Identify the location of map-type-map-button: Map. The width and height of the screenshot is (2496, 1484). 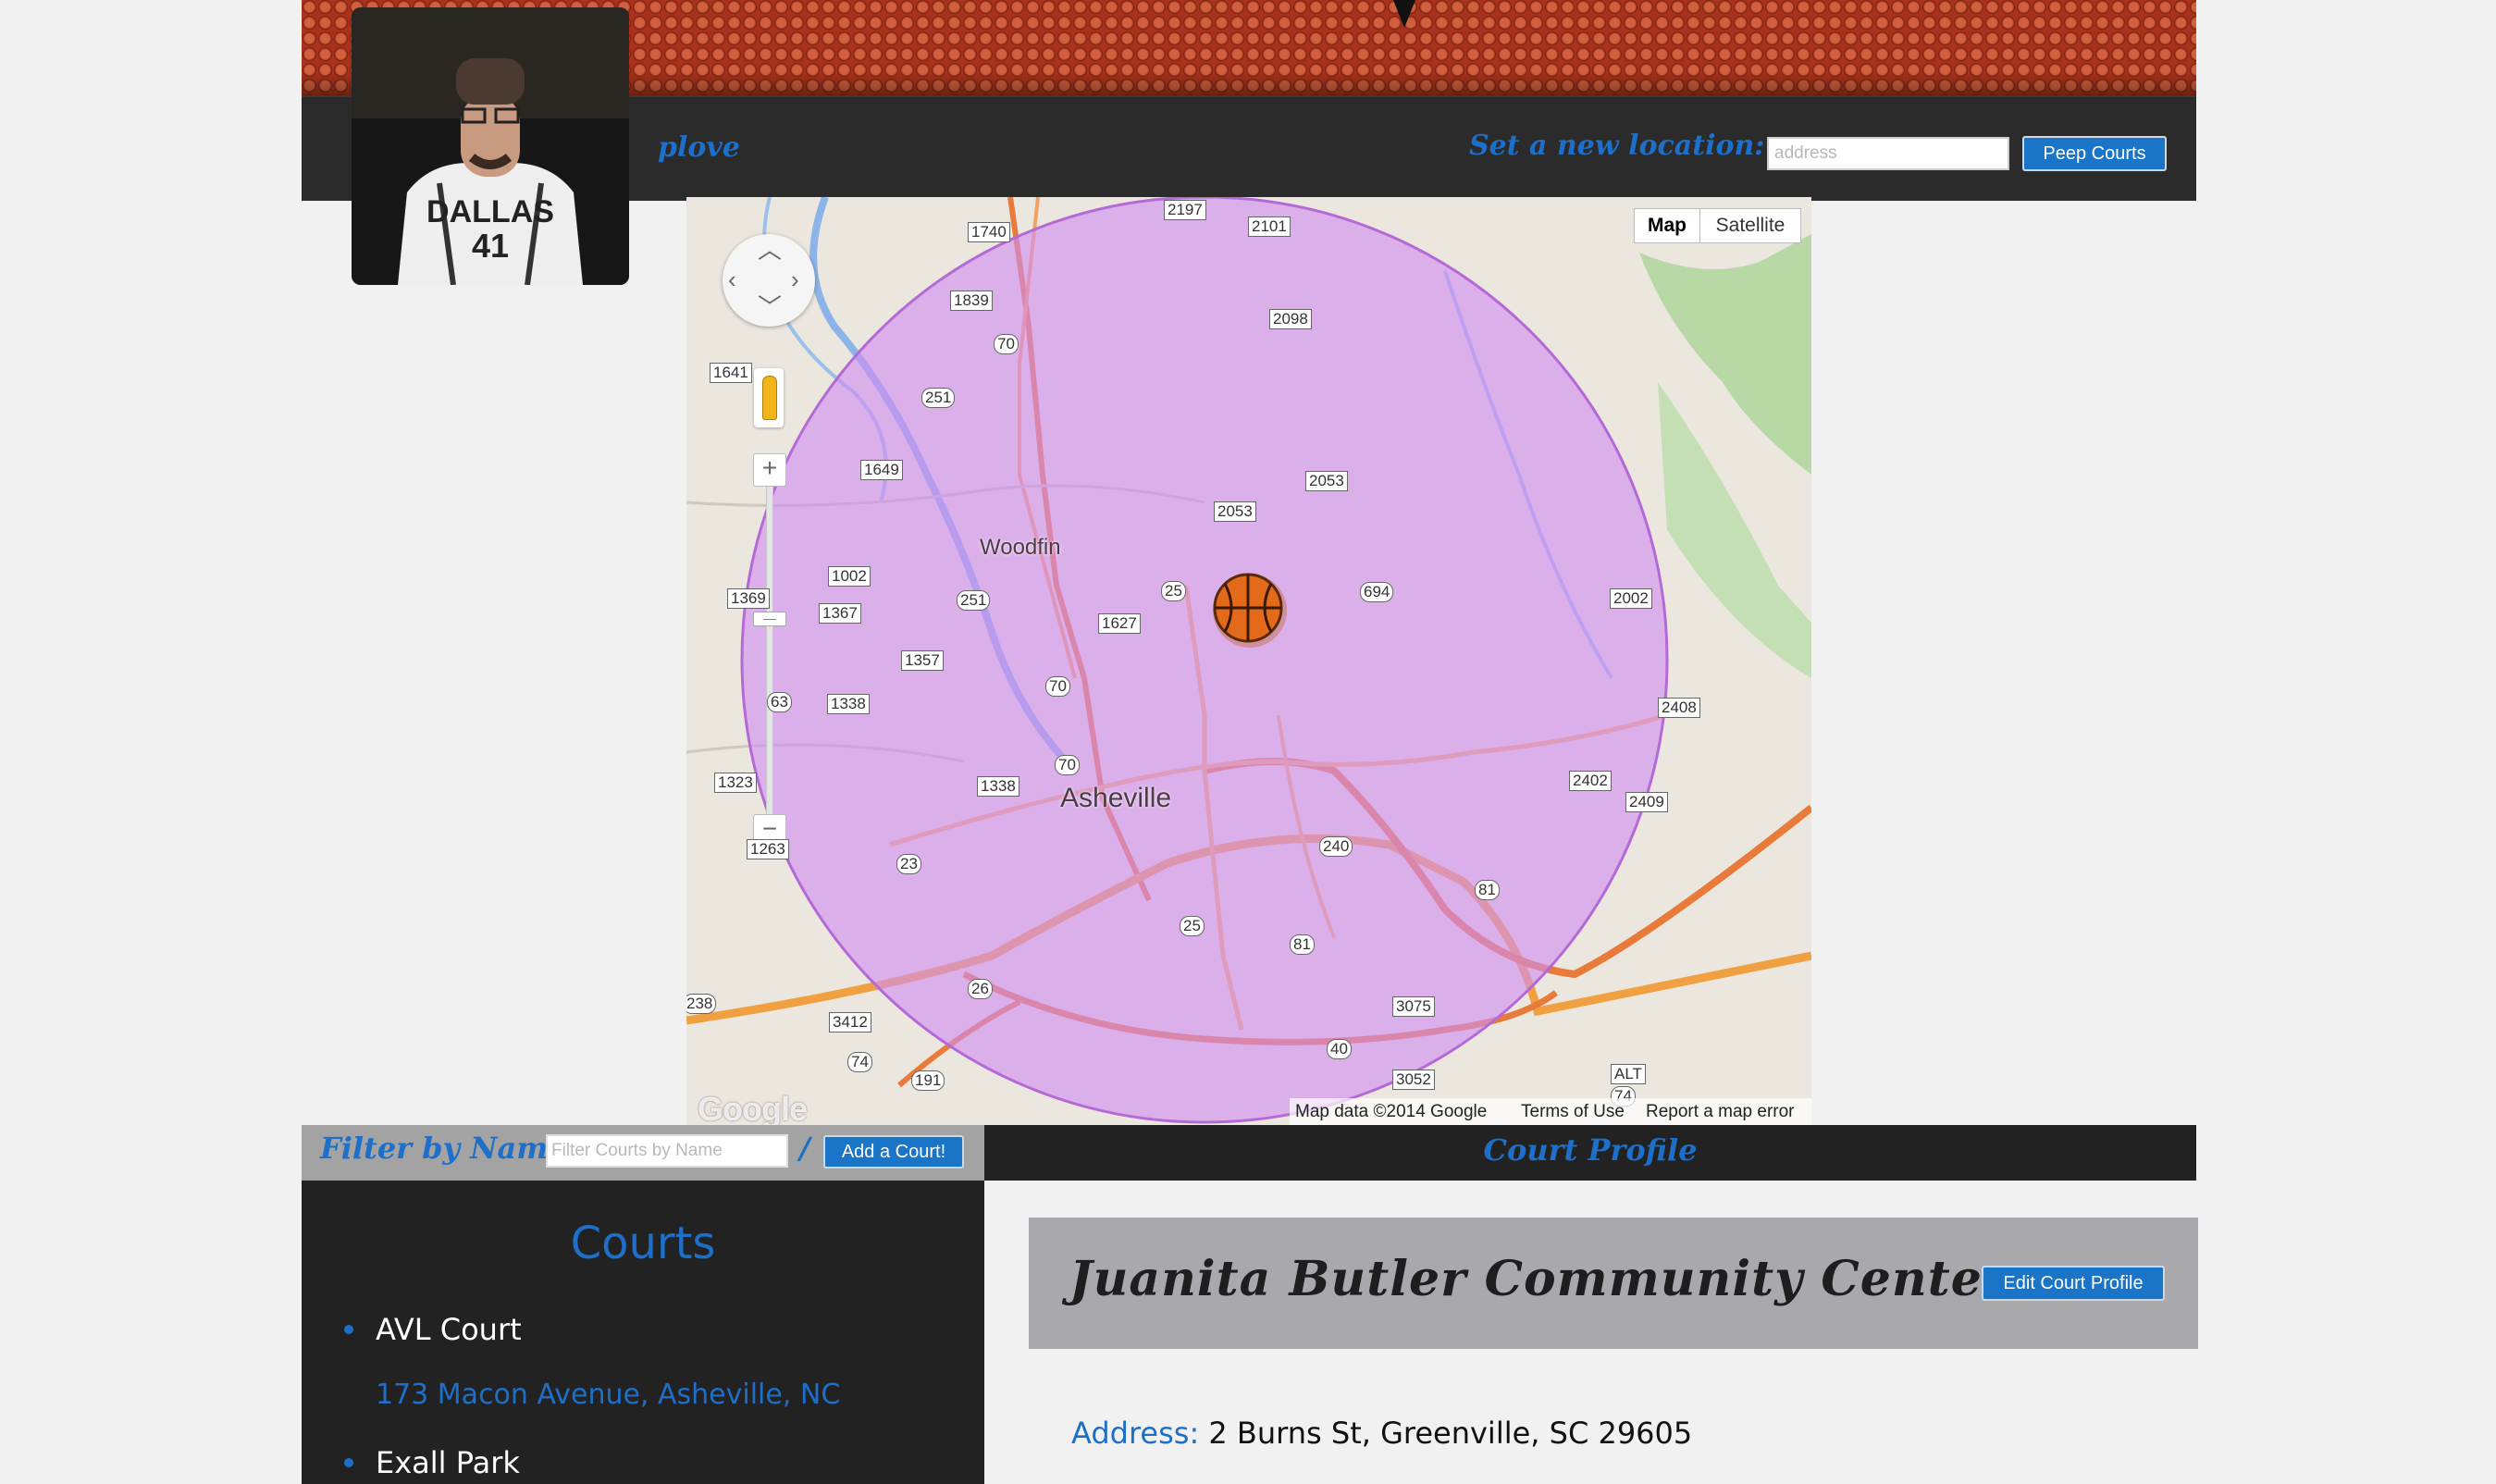
(1667, 226).